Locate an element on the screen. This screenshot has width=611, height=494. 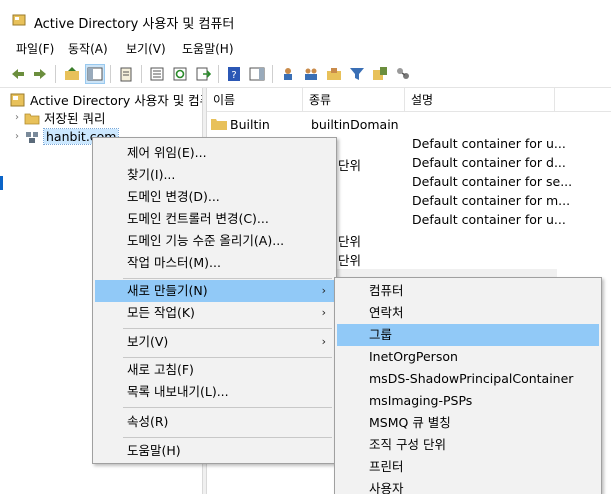
menu-item-refresh: 새로 고침(F) is located at coordinates (214, 370).